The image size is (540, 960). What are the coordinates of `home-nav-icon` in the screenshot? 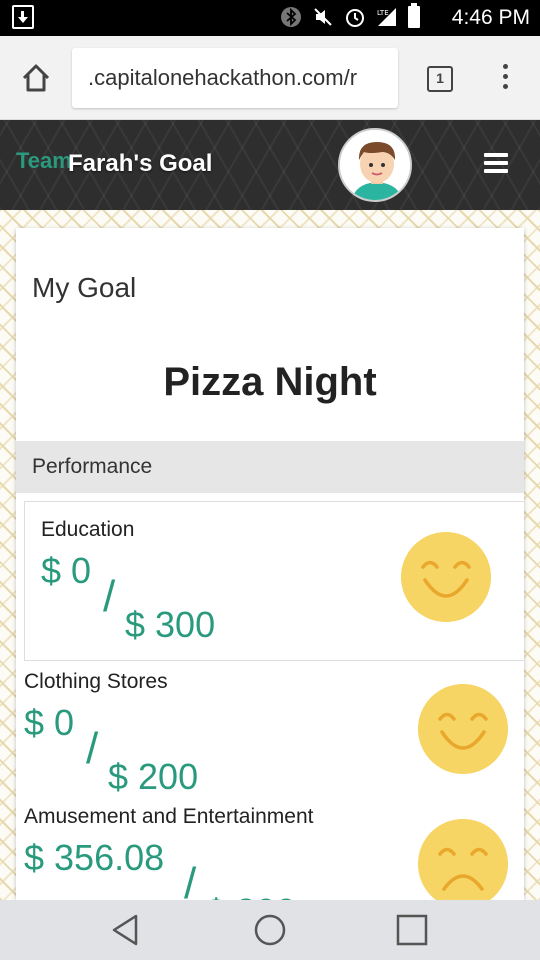 It's located at (270, 930).